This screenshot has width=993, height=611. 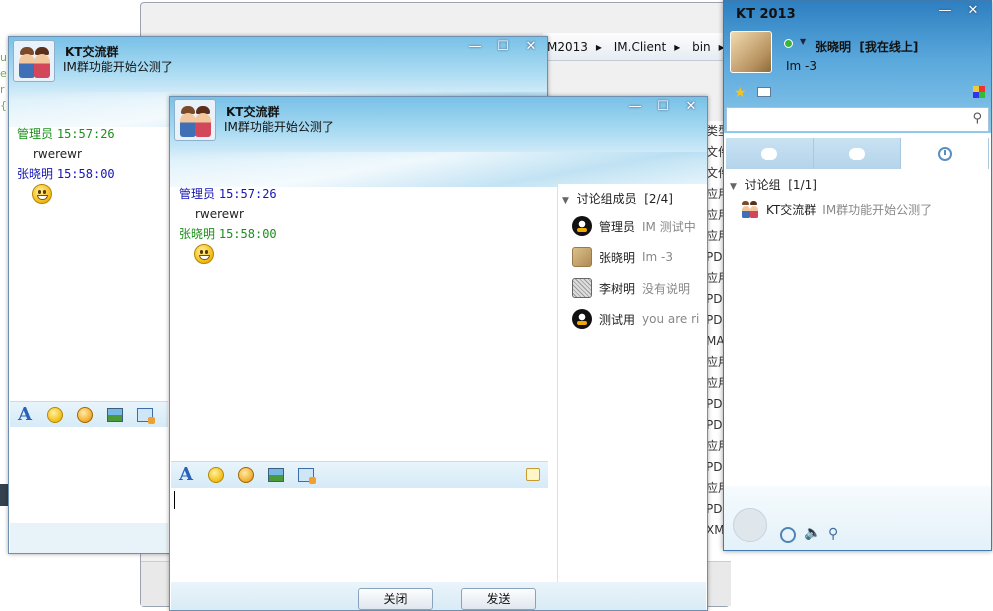 What do you see at coordinates (977, 118) in the screenshot?
I see `search-icon: ⚲` at bounding box center [977, 118].